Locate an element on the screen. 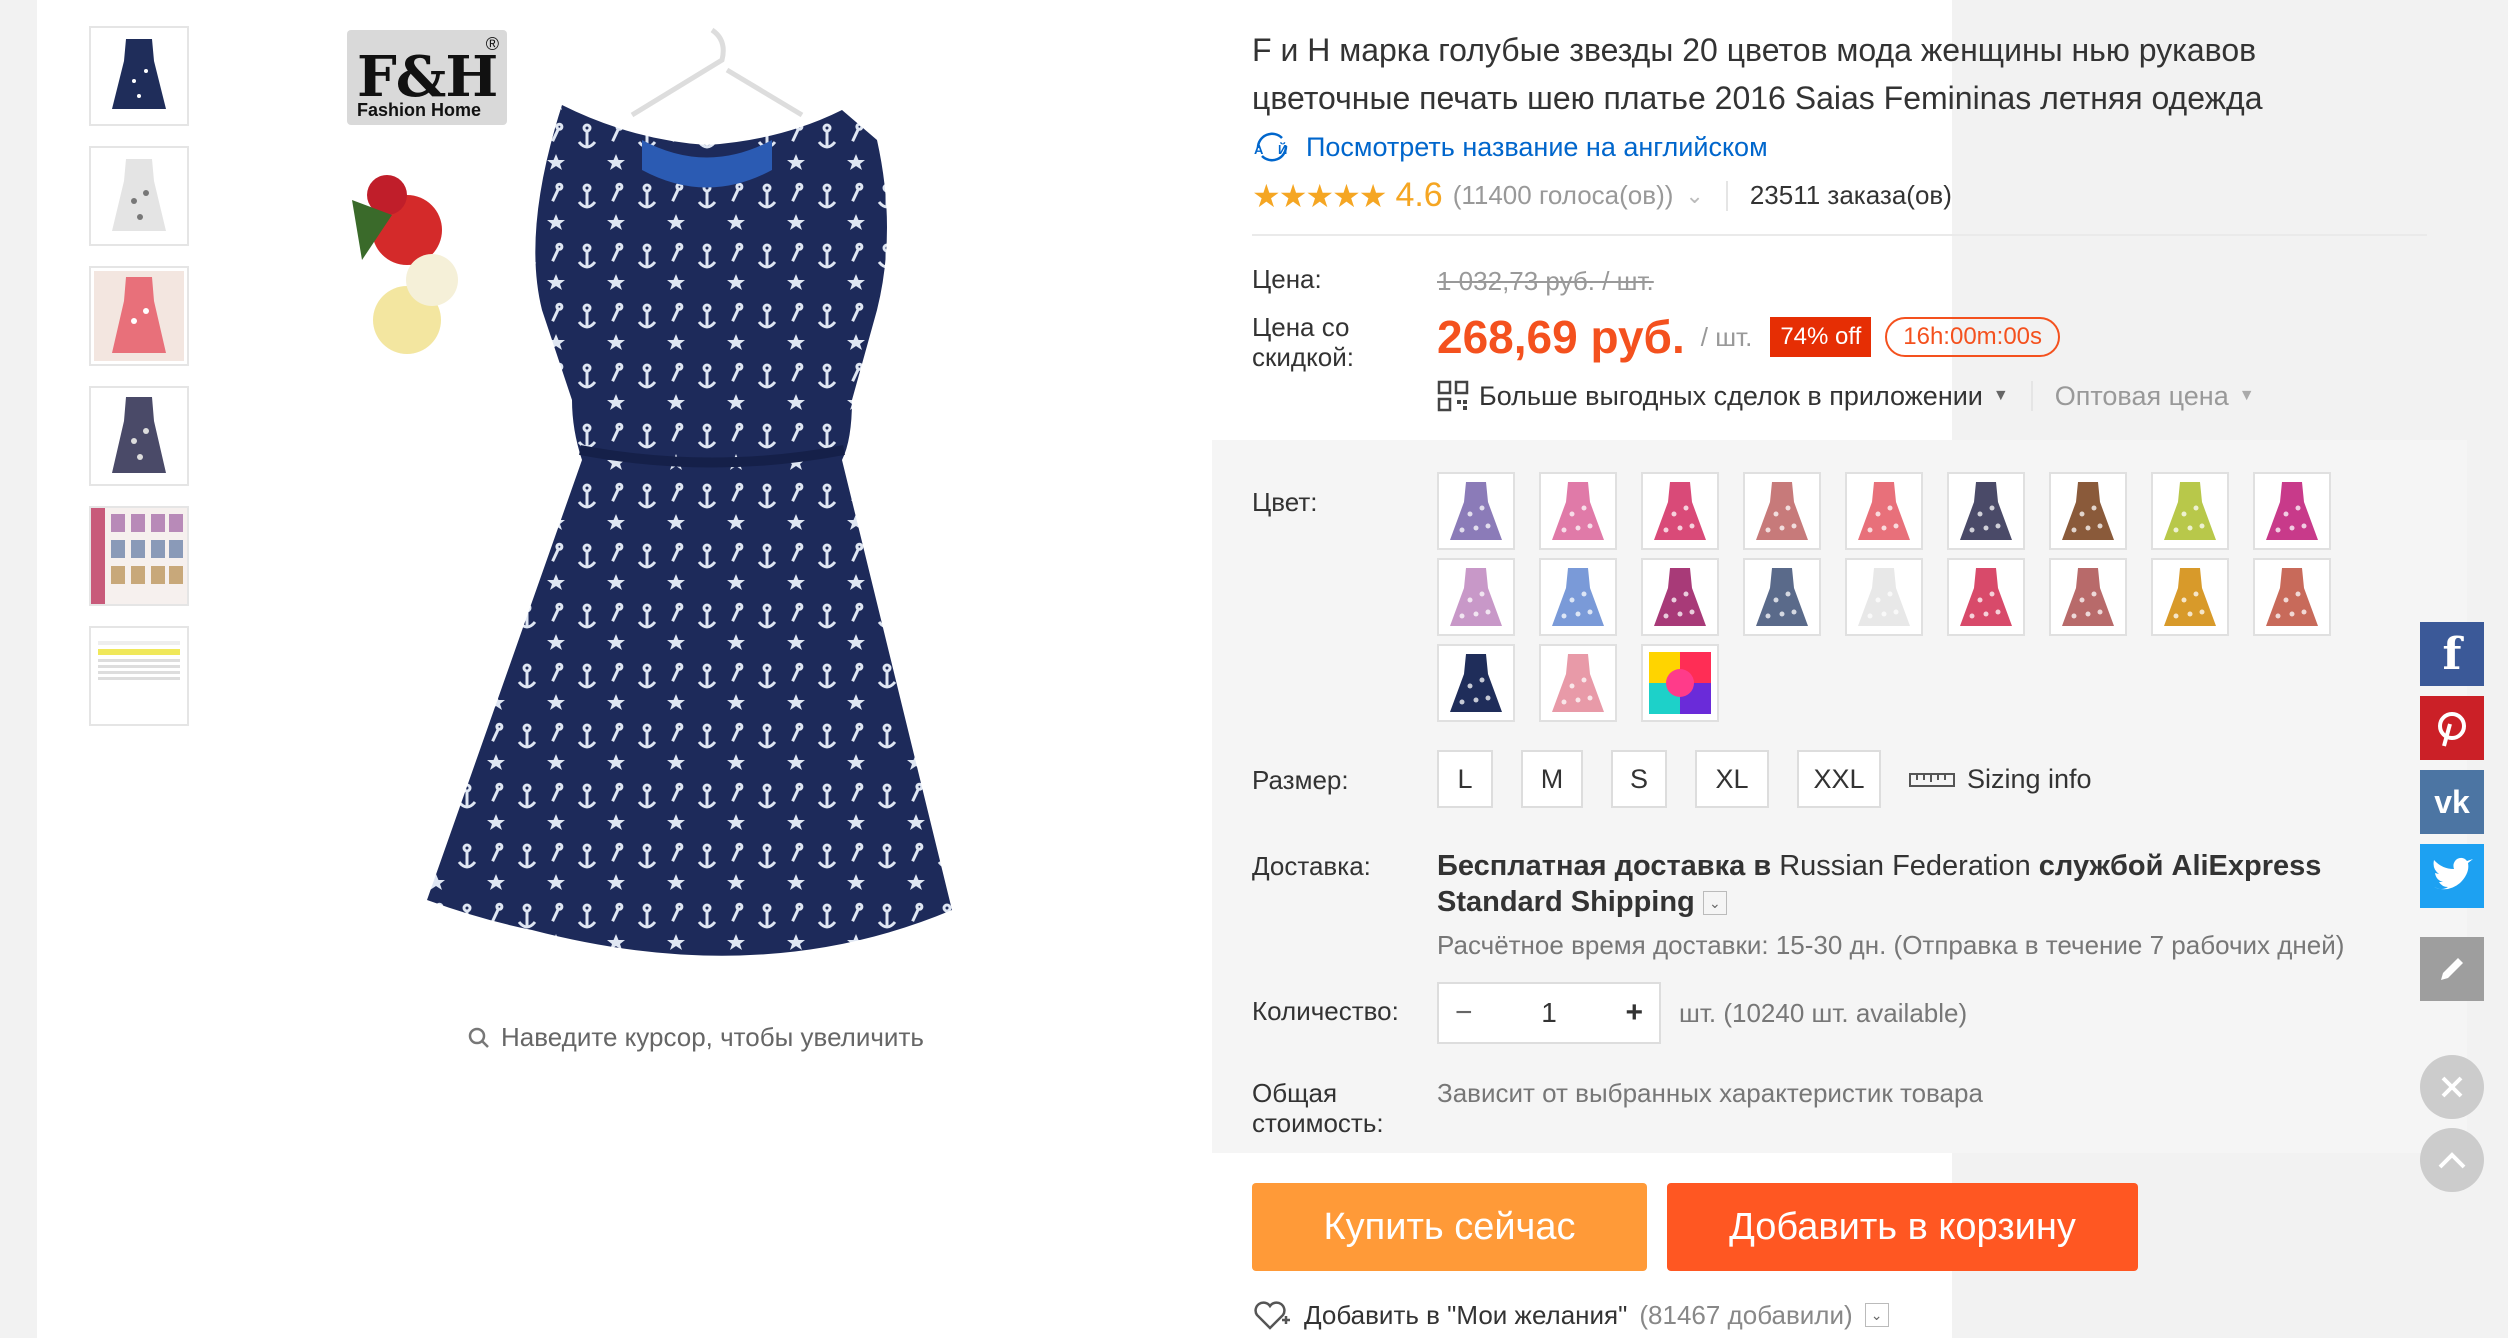  app-deals-link: Больше выгодных сделок в приложении is located at coordinates (1731, 396).